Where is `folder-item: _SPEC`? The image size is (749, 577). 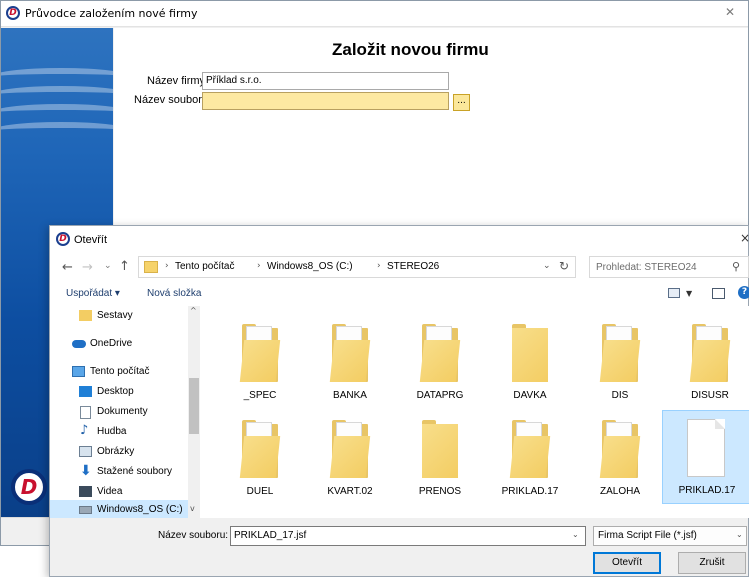
folder-item: _SPEC is located at coordinates (260, 363).